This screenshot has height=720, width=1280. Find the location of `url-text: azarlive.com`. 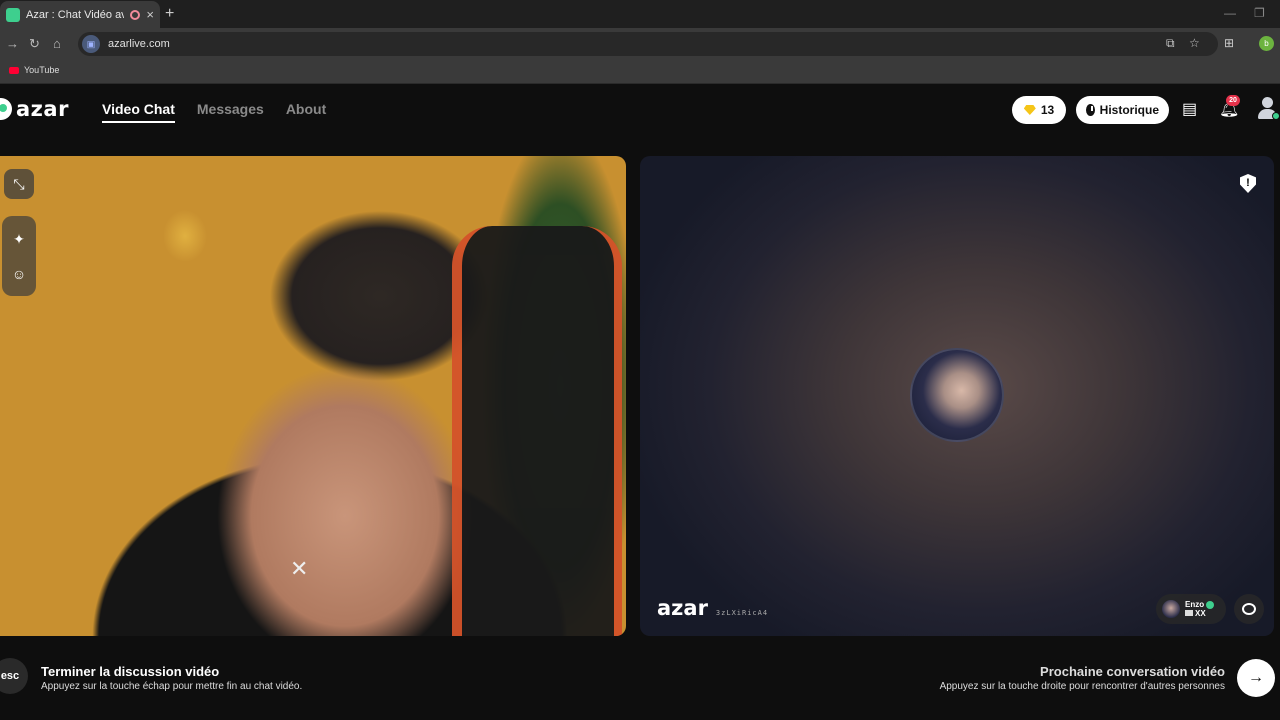

url-text: azarlive.com is located at coordinates (139, 44).